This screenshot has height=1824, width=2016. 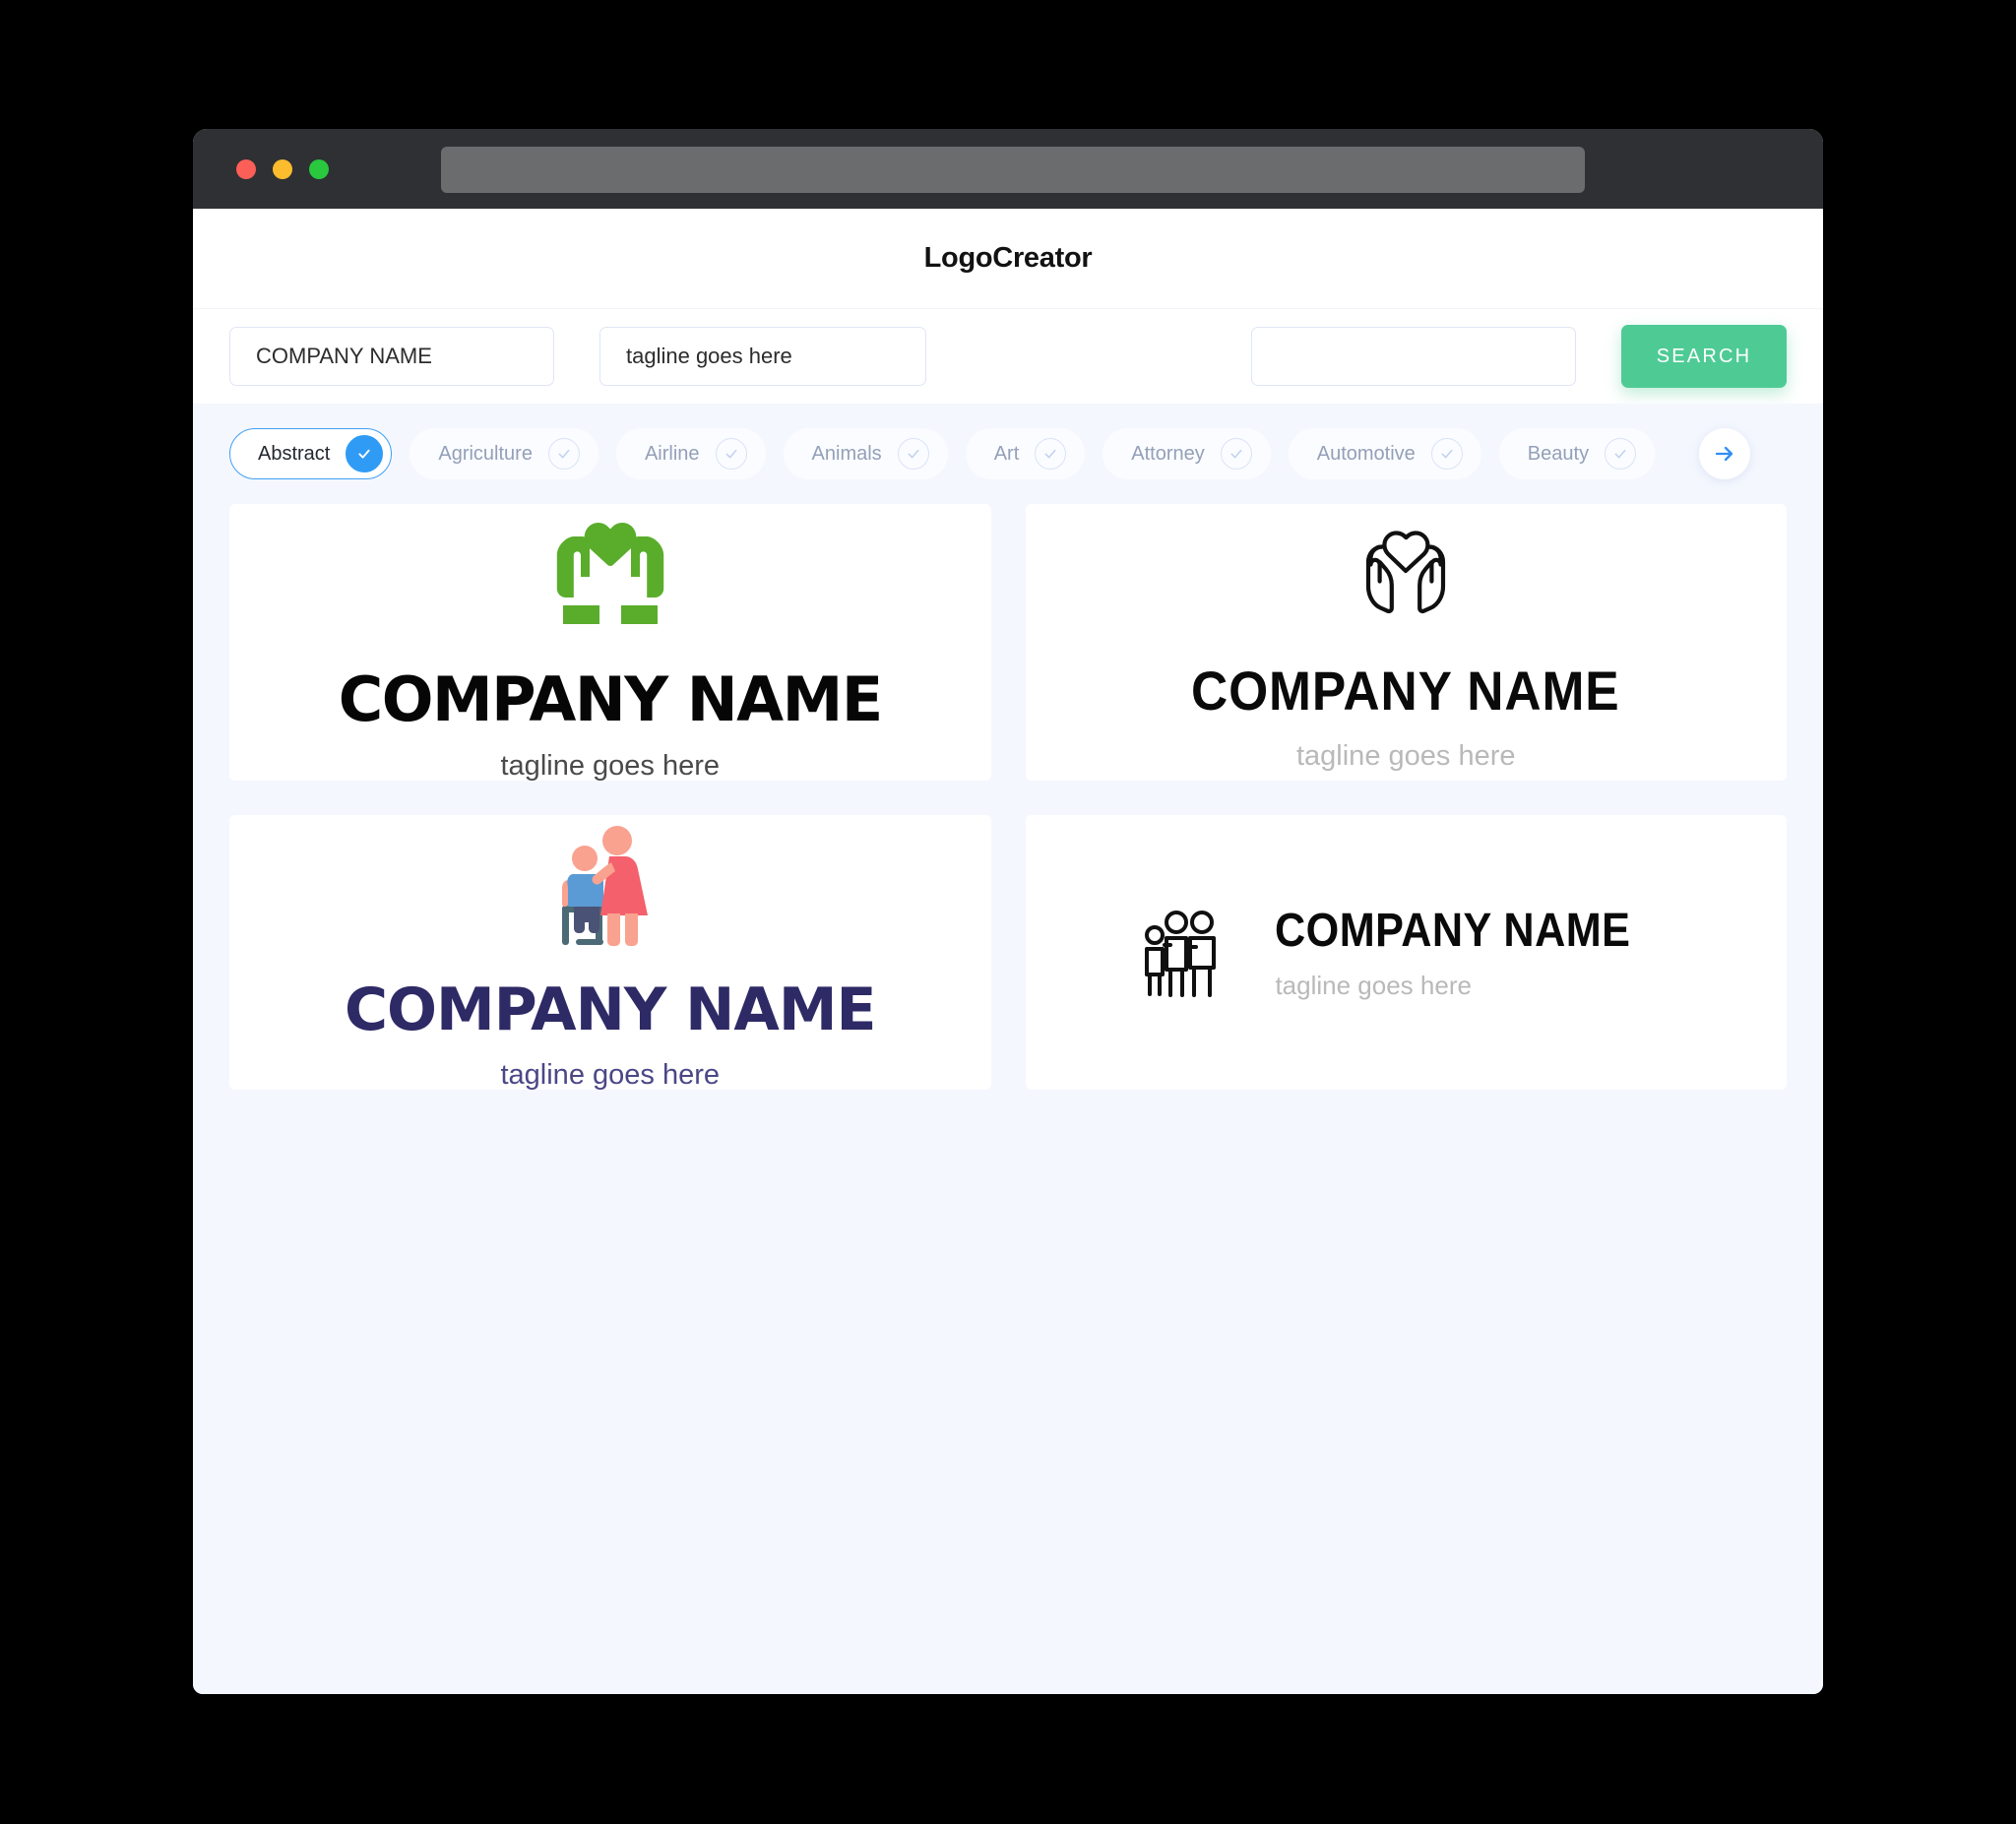 I want to click on category-chip-automotive: Automotive, so click(x=1384, y=453).